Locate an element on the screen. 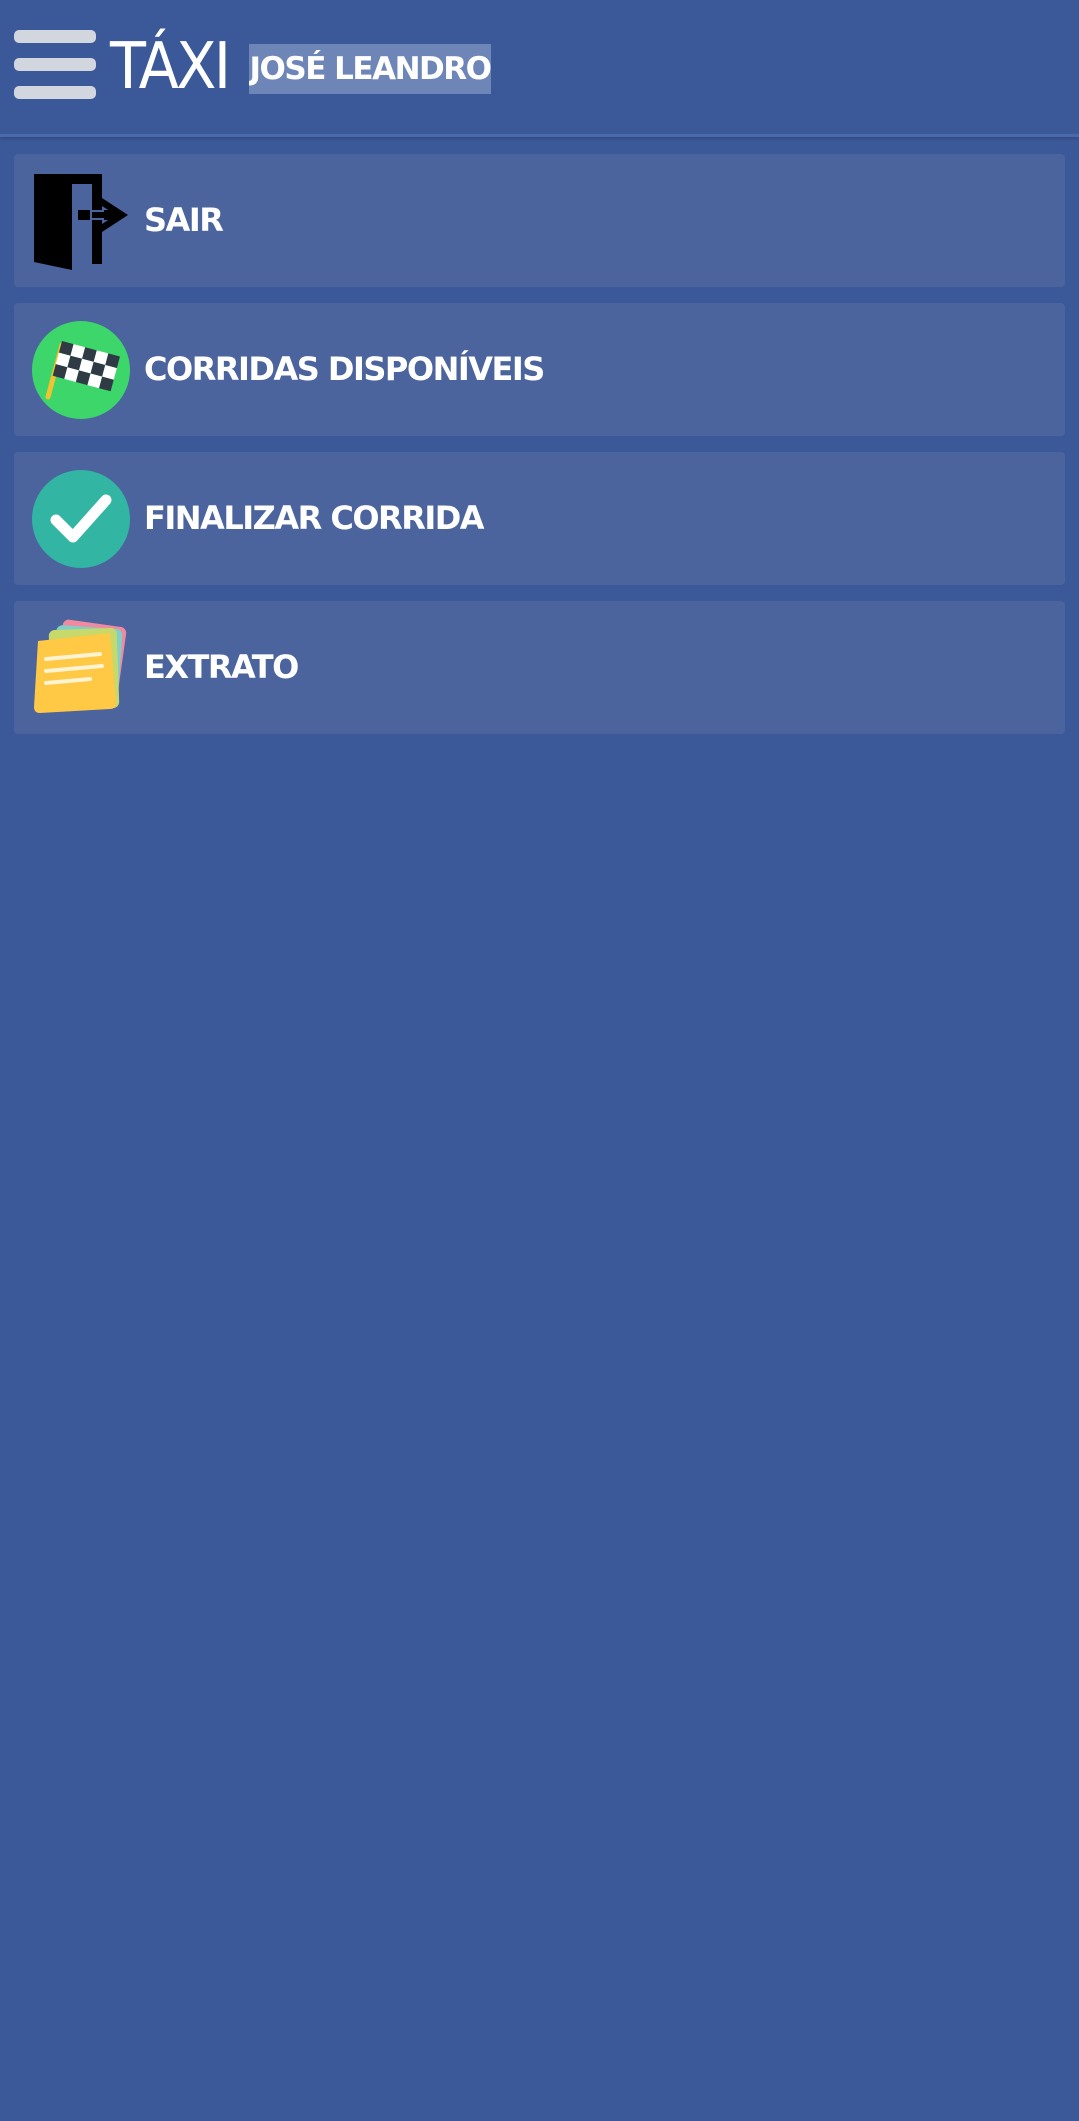 This screenshot has height=2121, width=1079. menu-item-extrato: EXTRATO is located at coordinates (539, 667).